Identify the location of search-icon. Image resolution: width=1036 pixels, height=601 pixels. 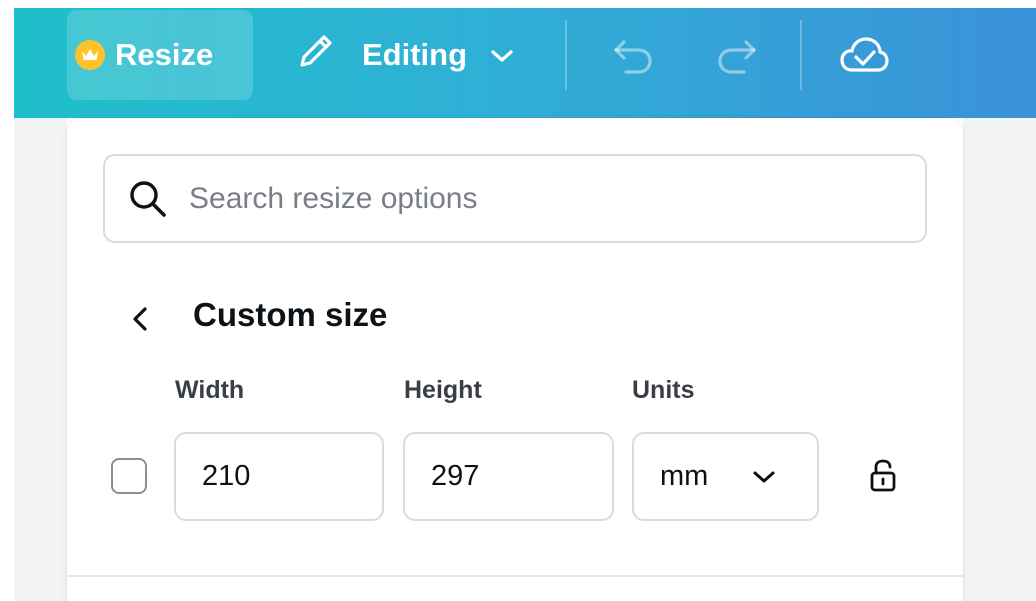
(148, 199).